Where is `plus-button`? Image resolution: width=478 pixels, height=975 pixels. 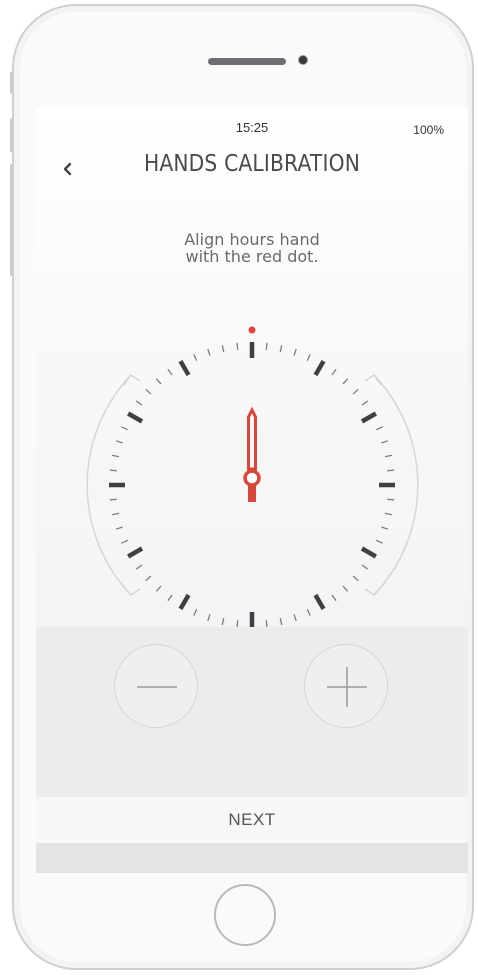 plus-button is located at coordinates (346, 686).